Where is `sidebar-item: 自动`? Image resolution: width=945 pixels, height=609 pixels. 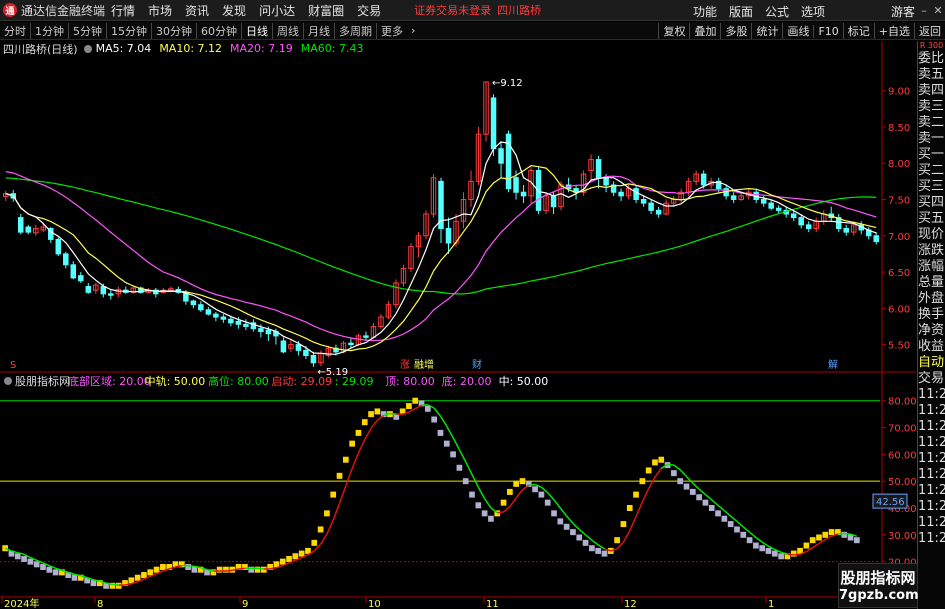 sidebar-item: 自动 is located at coordinates (931, 363).